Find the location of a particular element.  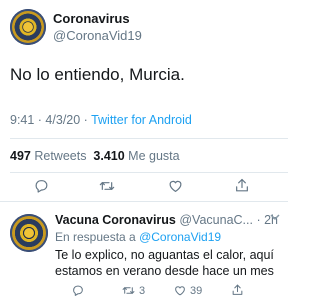

reply-retweet-count: 3 is located at coordinates (142, 290).